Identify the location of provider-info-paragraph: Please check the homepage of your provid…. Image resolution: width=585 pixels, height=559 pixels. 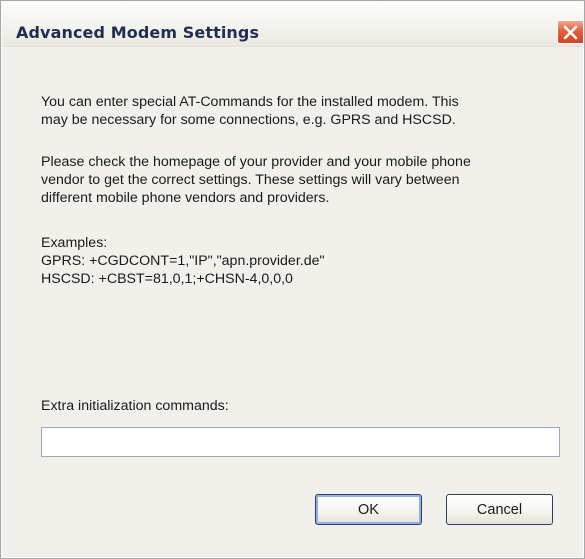
(301, 180).